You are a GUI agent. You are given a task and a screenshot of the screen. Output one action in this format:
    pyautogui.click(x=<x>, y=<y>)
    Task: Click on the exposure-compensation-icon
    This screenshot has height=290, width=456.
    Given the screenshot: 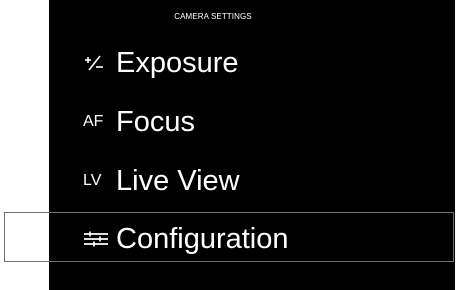 What is the action you would take?
    pyautogui.click(x=98, y=63)
    